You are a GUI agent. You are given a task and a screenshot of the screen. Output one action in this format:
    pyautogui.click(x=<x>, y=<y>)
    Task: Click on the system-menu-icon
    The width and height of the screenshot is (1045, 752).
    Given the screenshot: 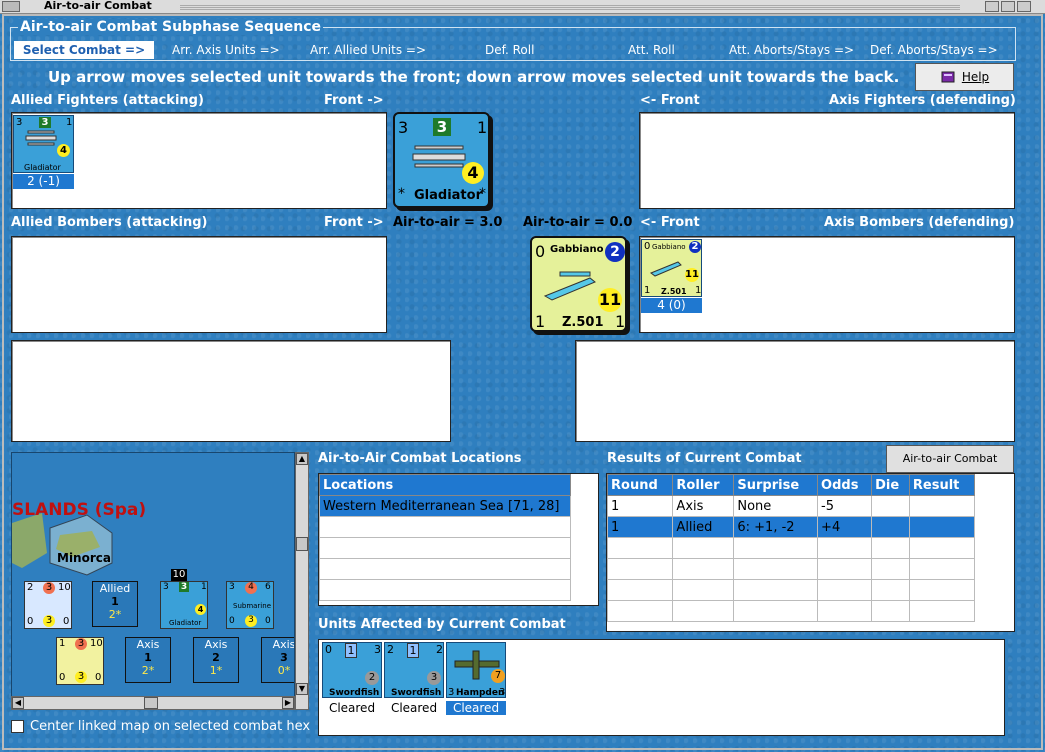 What is the action you would take?
    pyautogui.click(x=11, y=6)
    